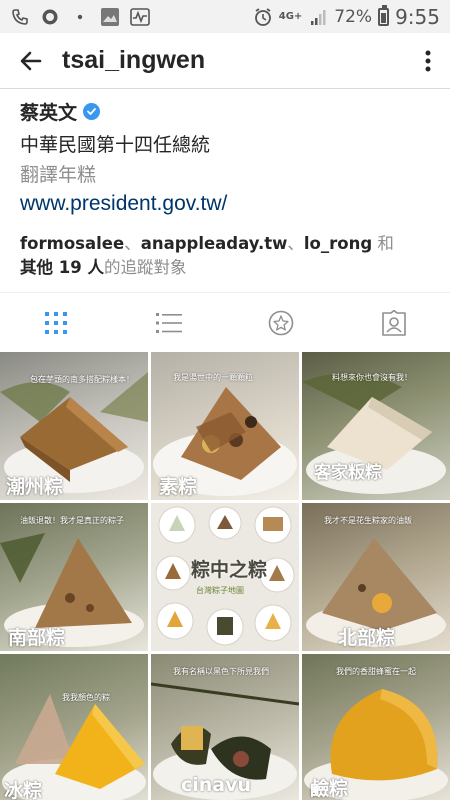 The height and width of the screenshot is (800, 450). What do you see at coordinates (368, 520) in the screenshot?
I see `post-note: 我才不是花生粽家的油飯` at bounding box center [368, 520].